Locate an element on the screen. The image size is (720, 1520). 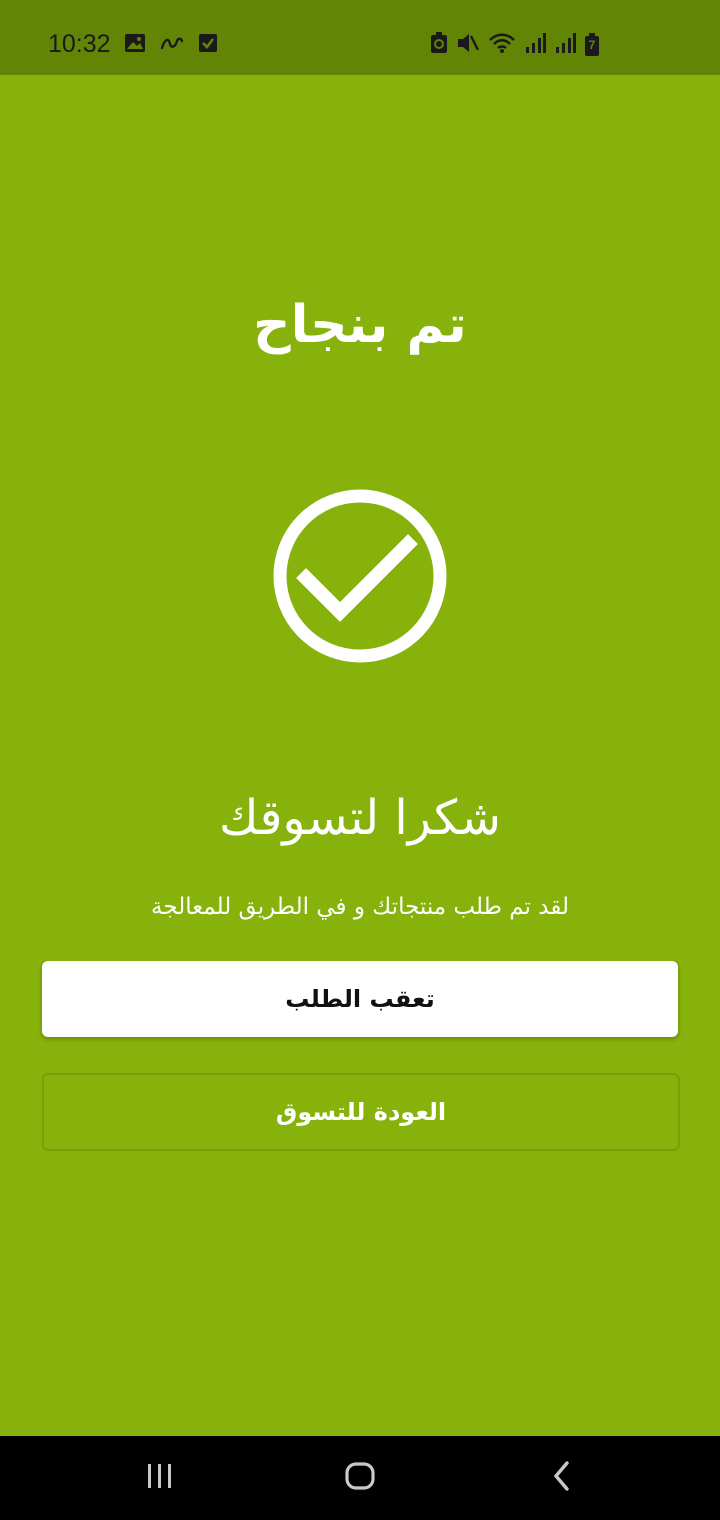
status-right-icons: 7 is located at coordinates (515, 45).